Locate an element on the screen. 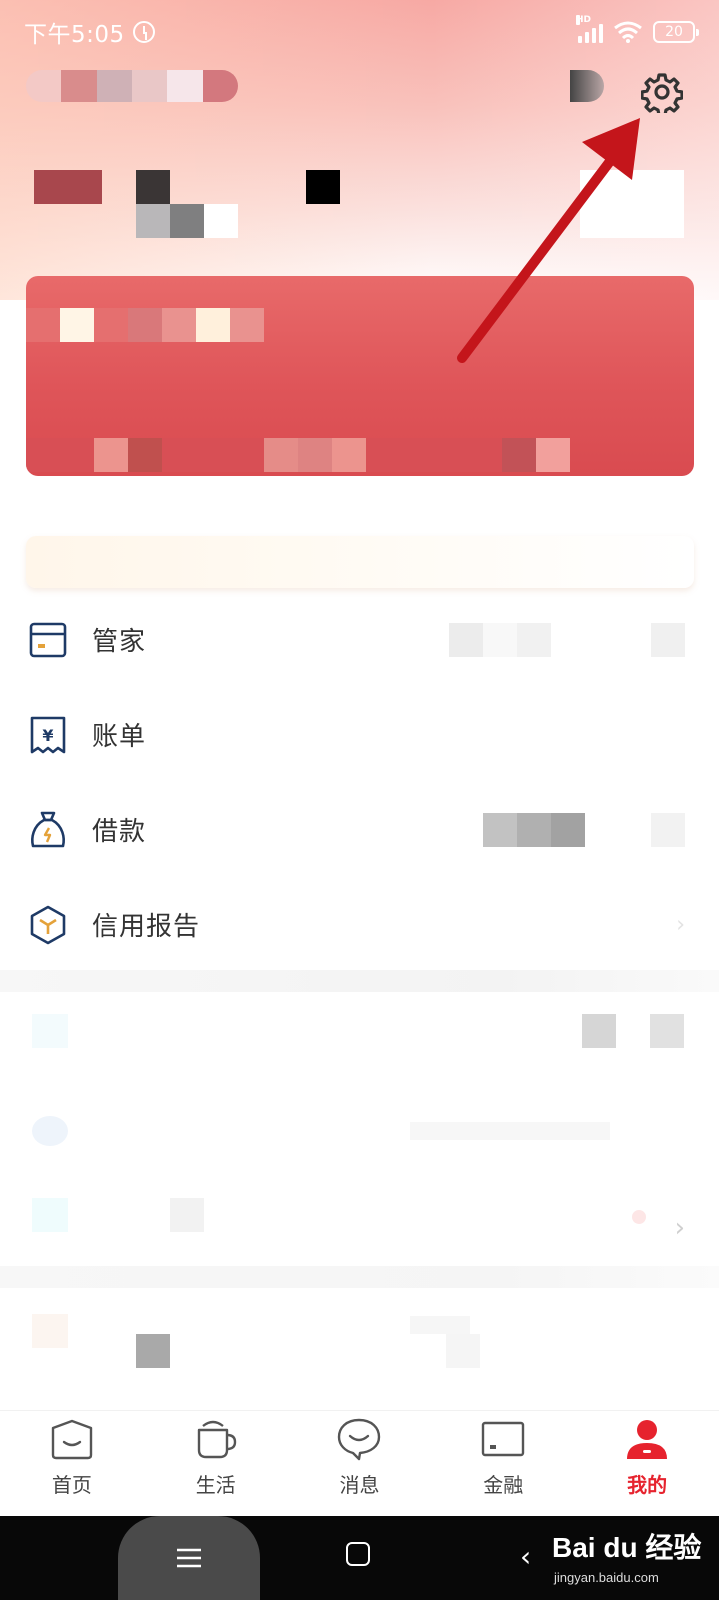 This screenshot has width=719, height=1600. home-icon is located at coordinates (72, 1439).